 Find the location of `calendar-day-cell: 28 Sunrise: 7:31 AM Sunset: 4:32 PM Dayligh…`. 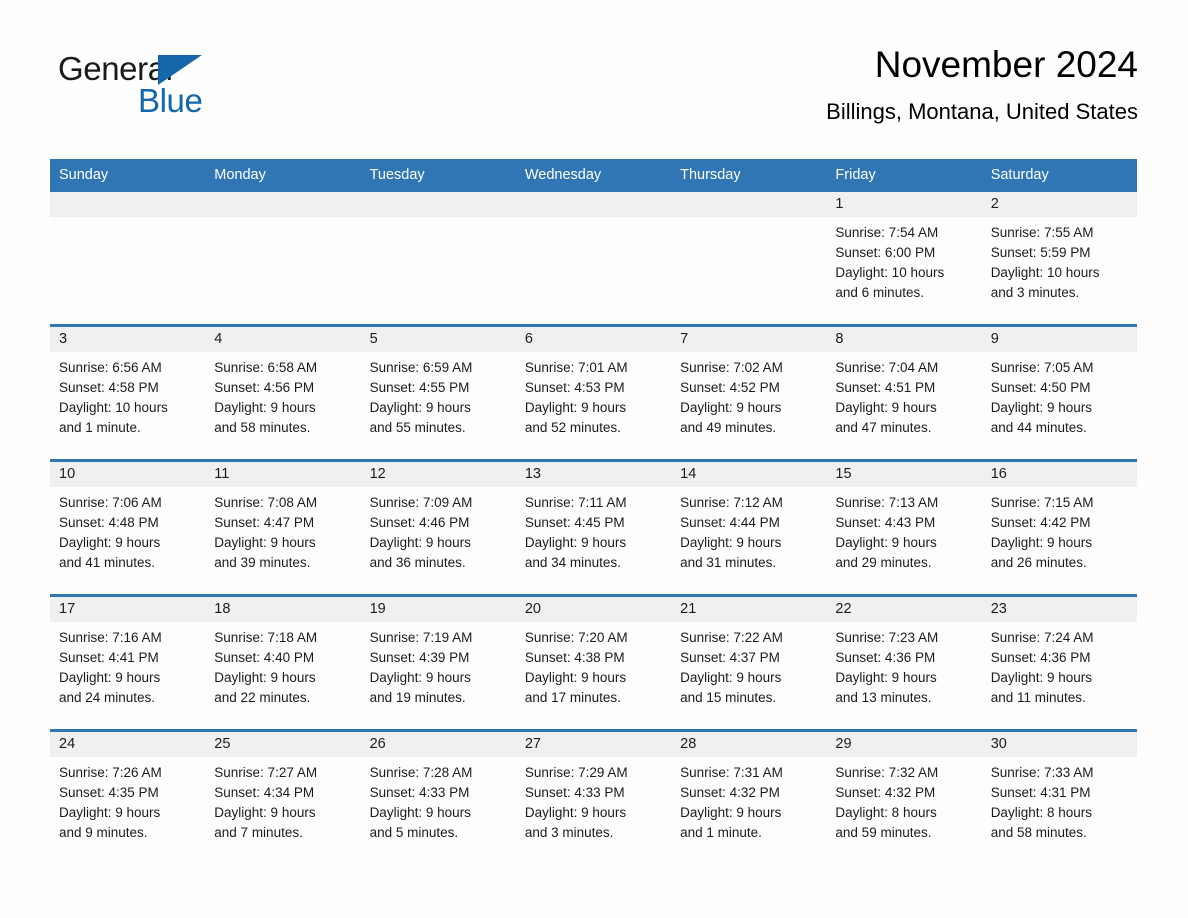

calendar-day-cell: 28 Sunrise: 7:31 AM Sunset: 4:32 PM Dayligh… is located at coordinates (749, 798).